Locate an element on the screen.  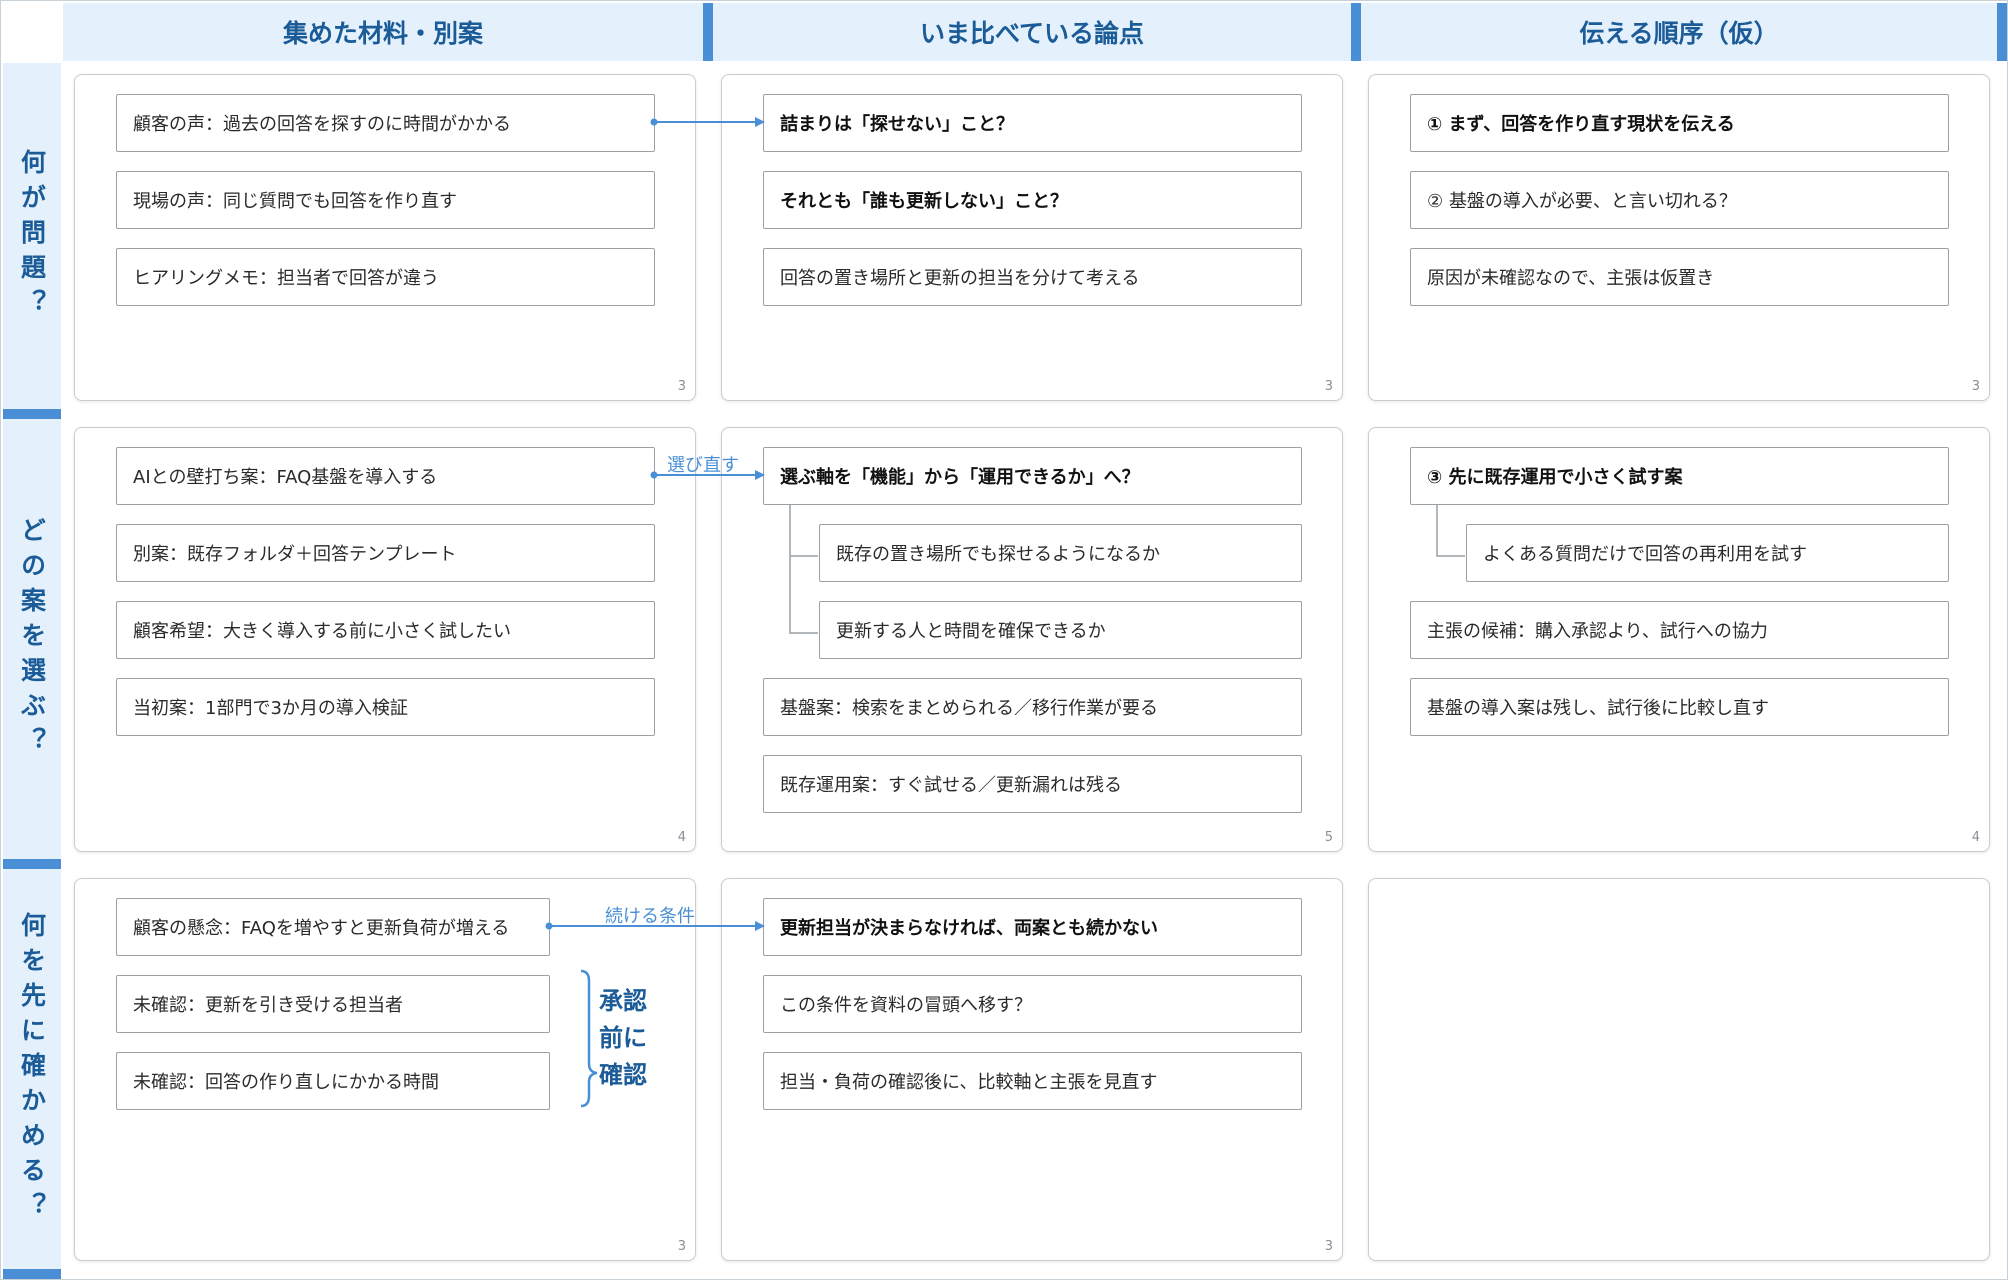
card: ② 基盤の導入が必要、と言い切れる？ is located at coordinates (1679, 200).